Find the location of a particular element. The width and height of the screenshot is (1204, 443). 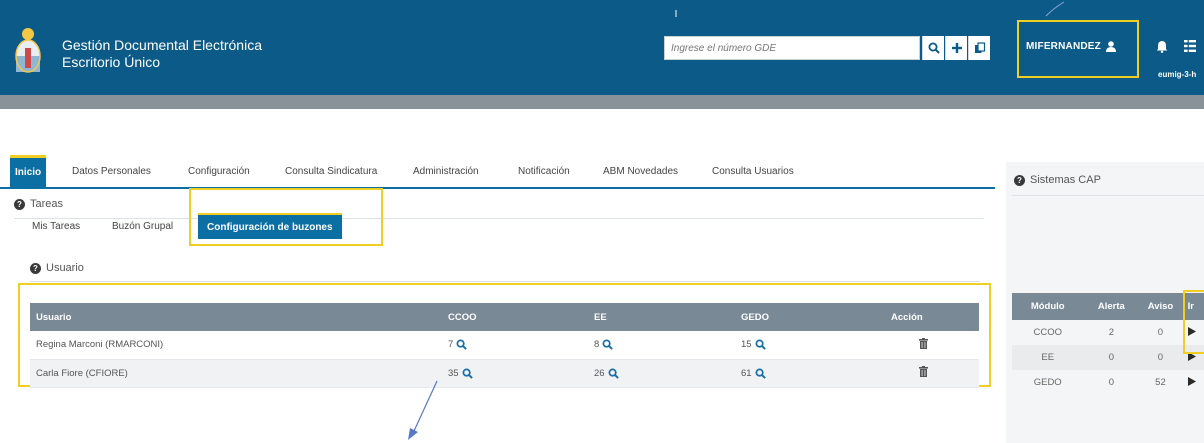

annotation-arrow-top-right is located at coordinates (1055, 9).